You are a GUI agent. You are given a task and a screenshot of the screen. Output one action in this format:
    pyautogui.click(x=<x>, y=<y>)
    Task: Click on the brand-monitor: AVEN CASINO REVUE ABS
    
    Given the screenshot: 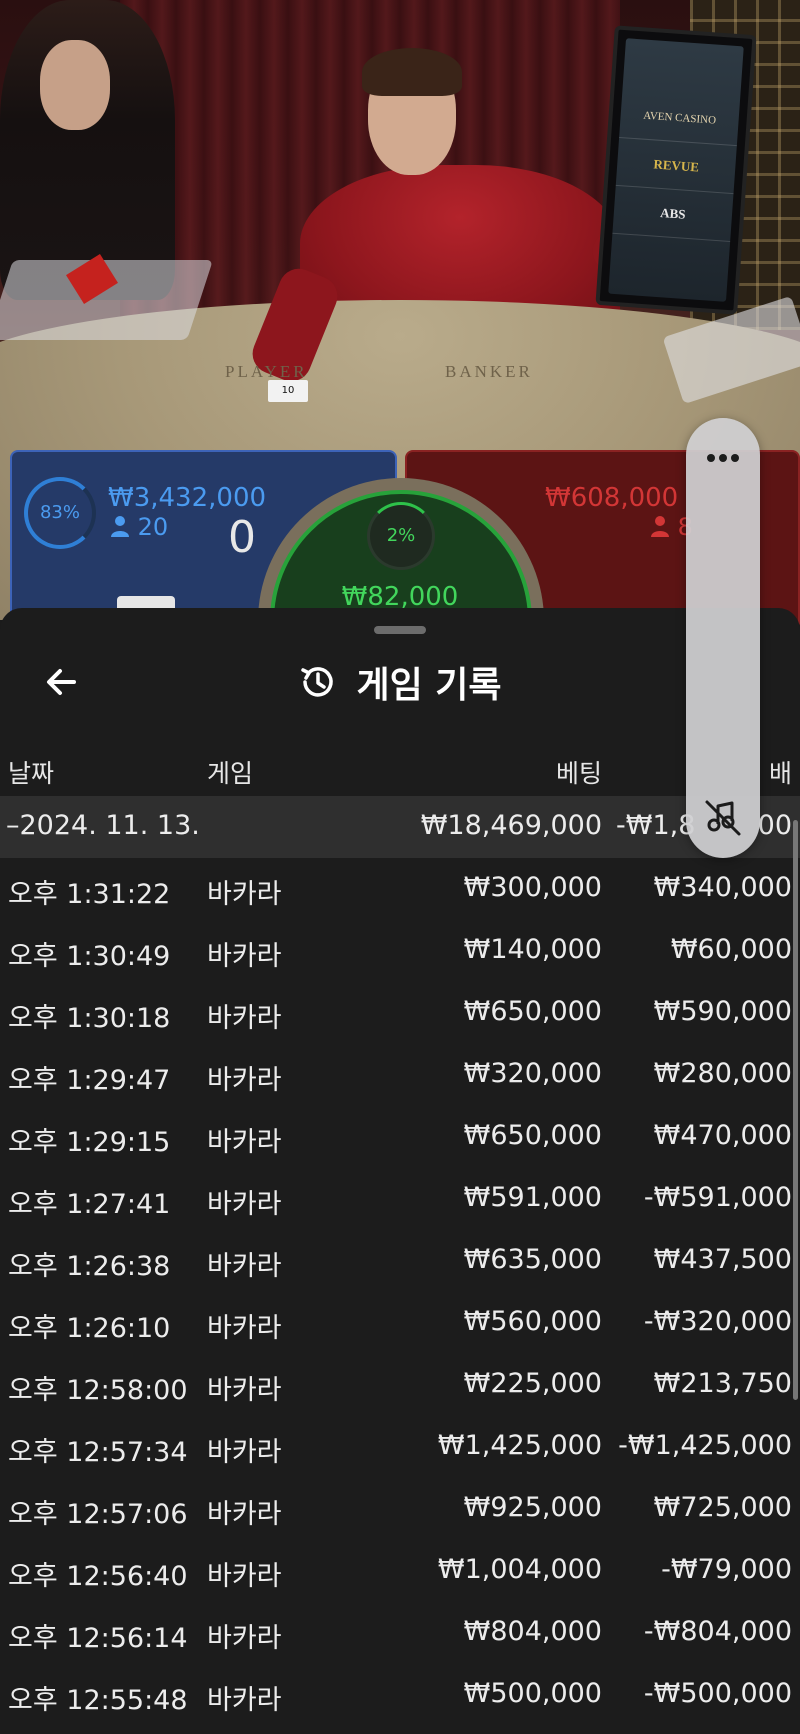 What is the action you would take?
    pyautogui.click(x=676, y=170)
    